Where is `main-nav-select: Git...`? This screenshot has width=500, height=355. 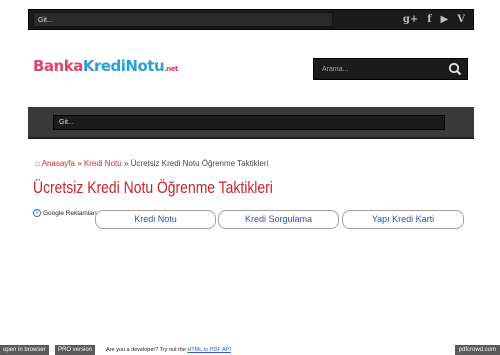
main-nav-select: Git... is located at coordinates (249, 122).